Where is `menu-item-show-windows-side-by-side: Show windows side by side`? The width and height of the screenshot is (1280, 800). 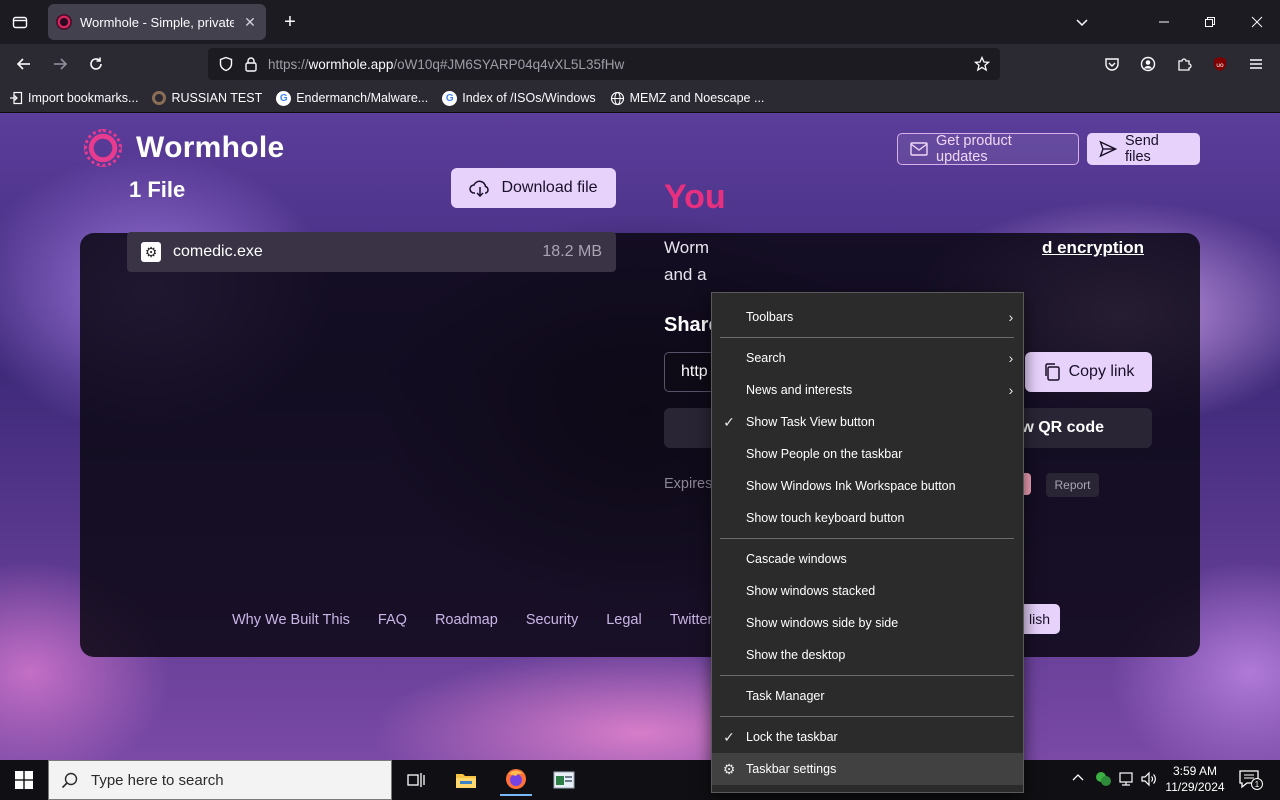 menu-item-show-windows-side-by-side: Show windows side by side is located at coordinates (867, 623).